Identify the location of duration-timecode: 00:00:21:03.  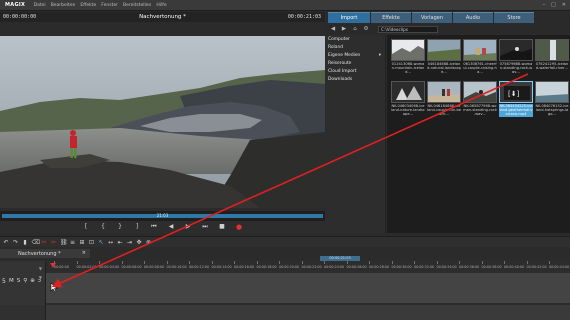
(304, 17).